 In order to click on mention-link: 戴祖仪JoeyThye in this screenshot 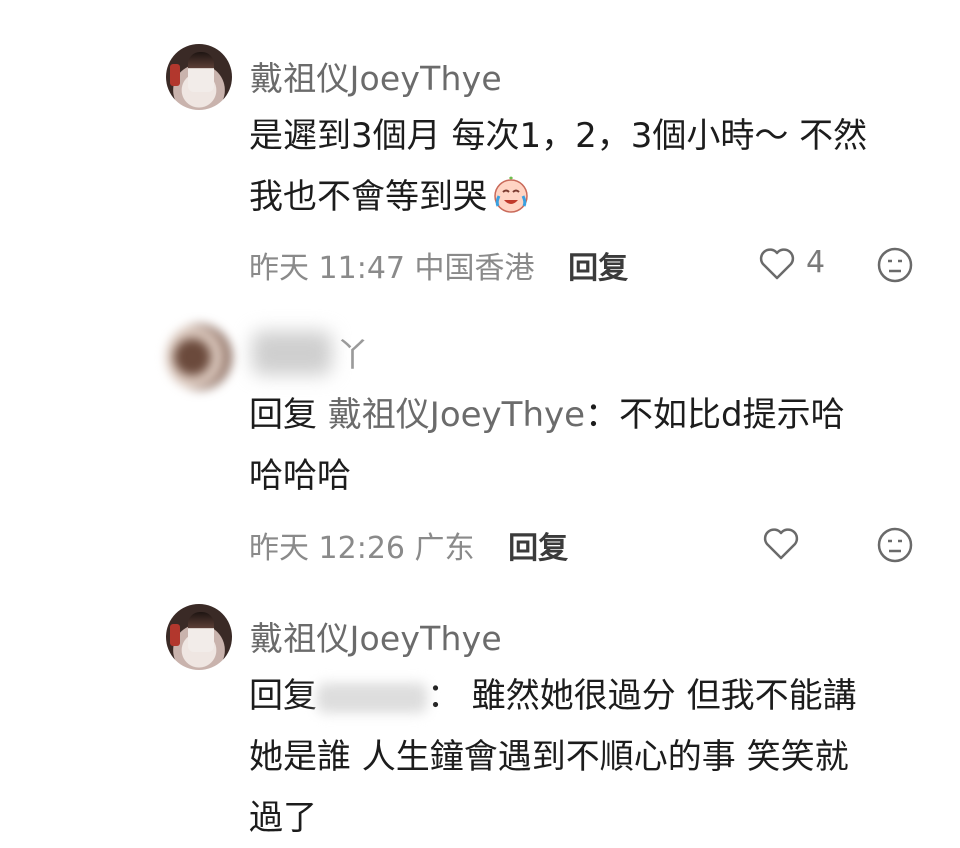, I will do `click(456, 415)`.